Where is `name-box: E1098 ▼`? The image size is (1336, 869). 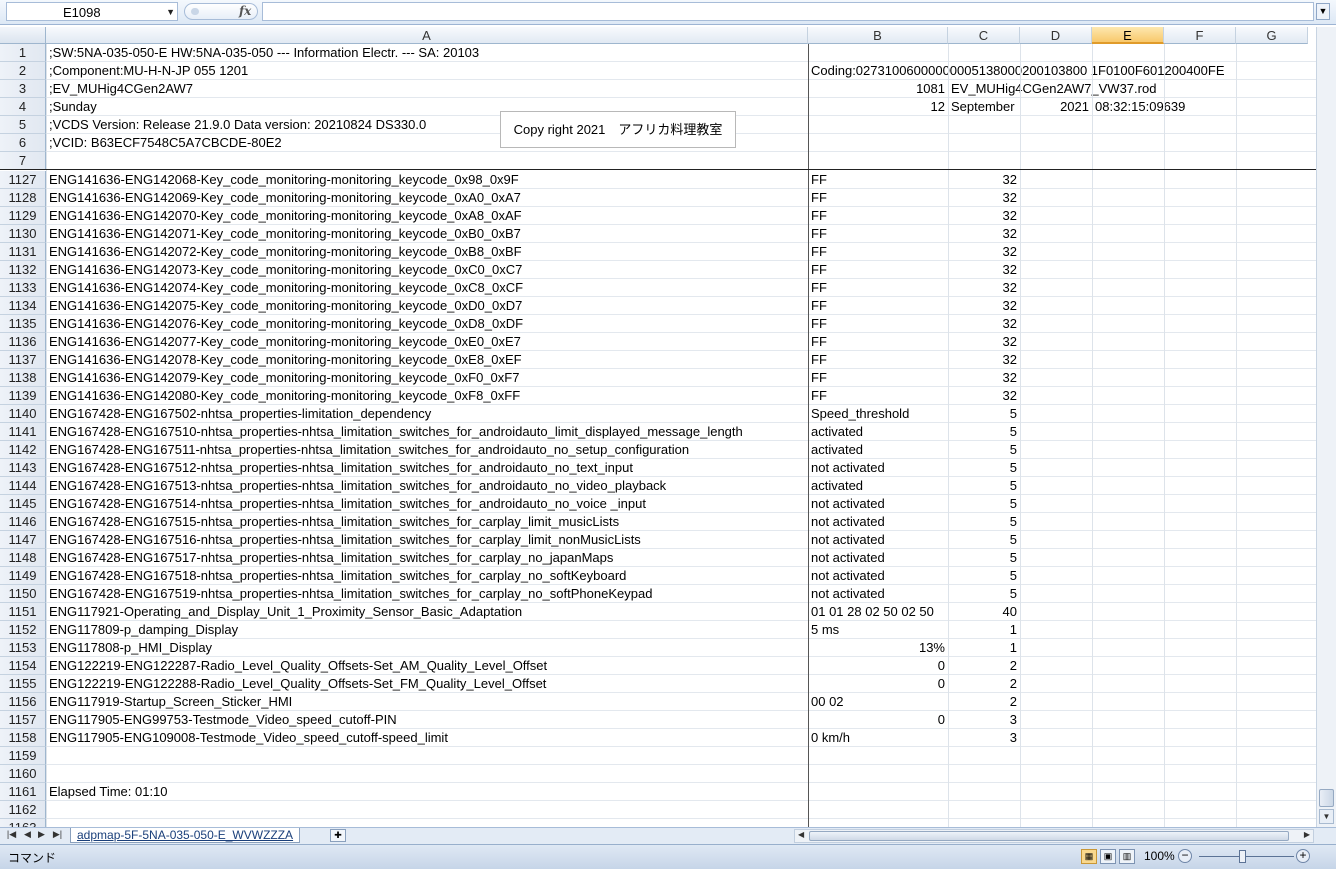
name-box: E1098 ▼ is located at coordinates (92, 11).